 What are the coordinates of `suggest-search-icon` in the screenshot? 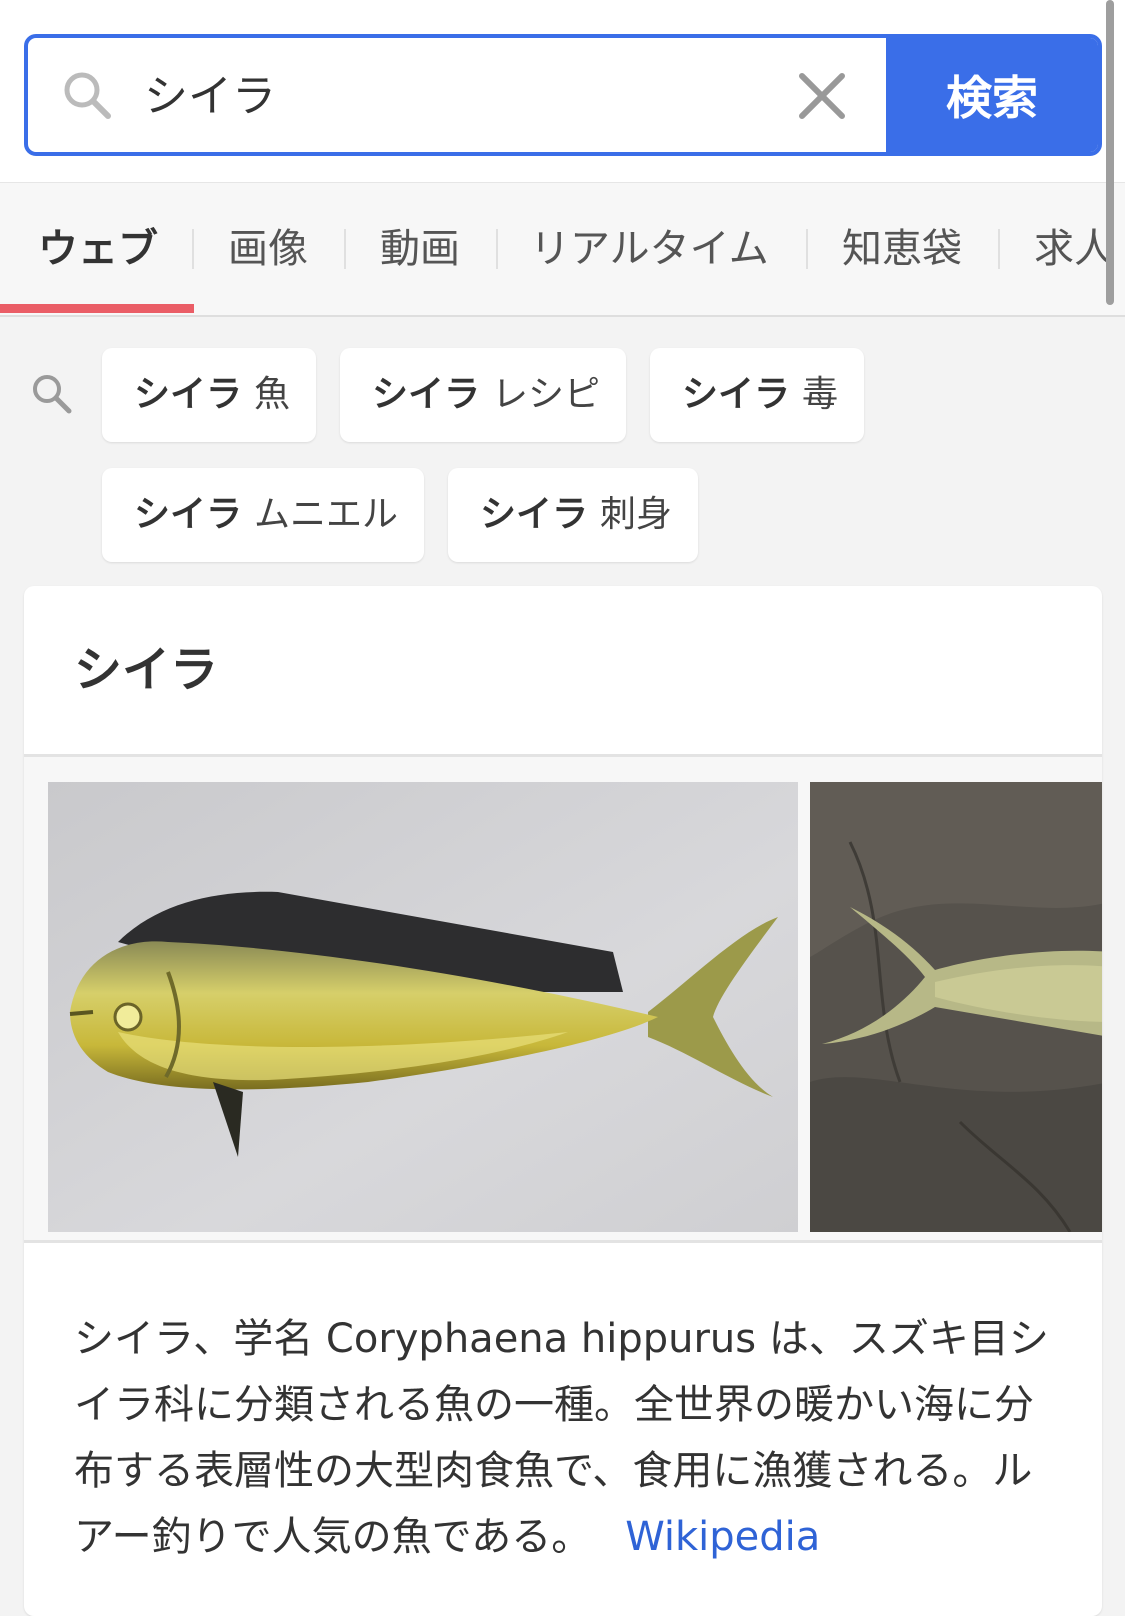 It's located at (52, 394).